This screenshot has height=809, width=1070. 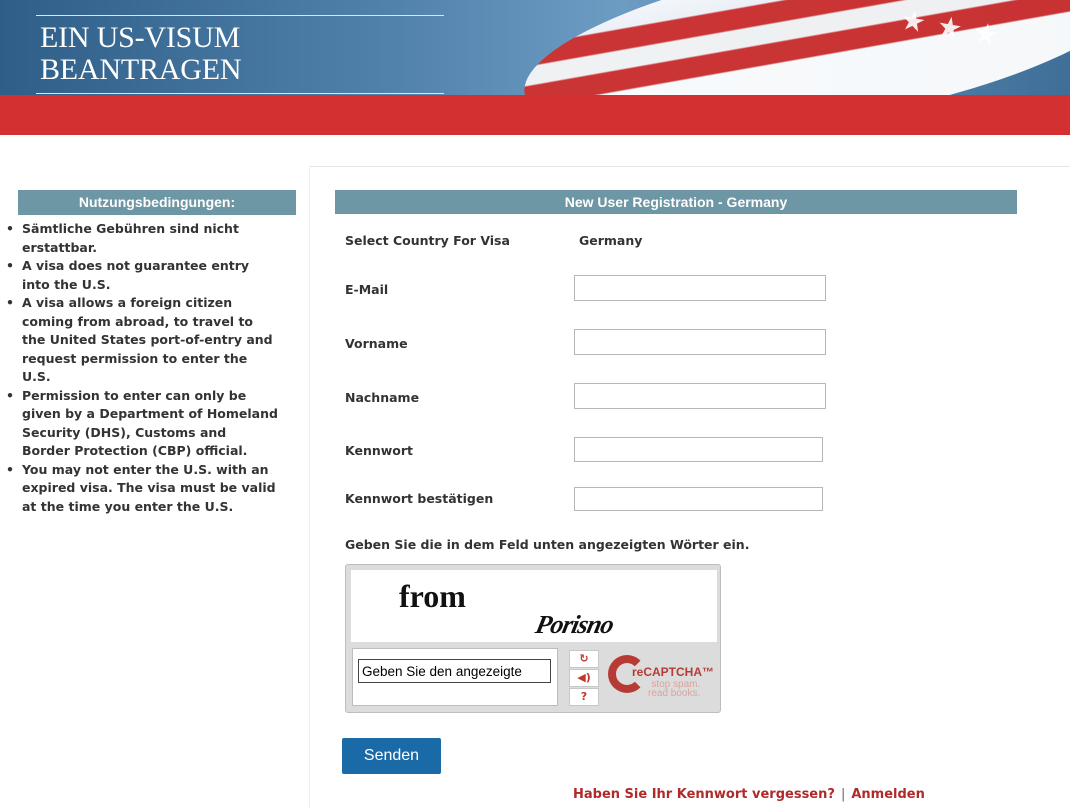 What do you see at coordinates (584, 697) in the screenshot?
I see `help-icon: ?` at bounding box center [584, 697].